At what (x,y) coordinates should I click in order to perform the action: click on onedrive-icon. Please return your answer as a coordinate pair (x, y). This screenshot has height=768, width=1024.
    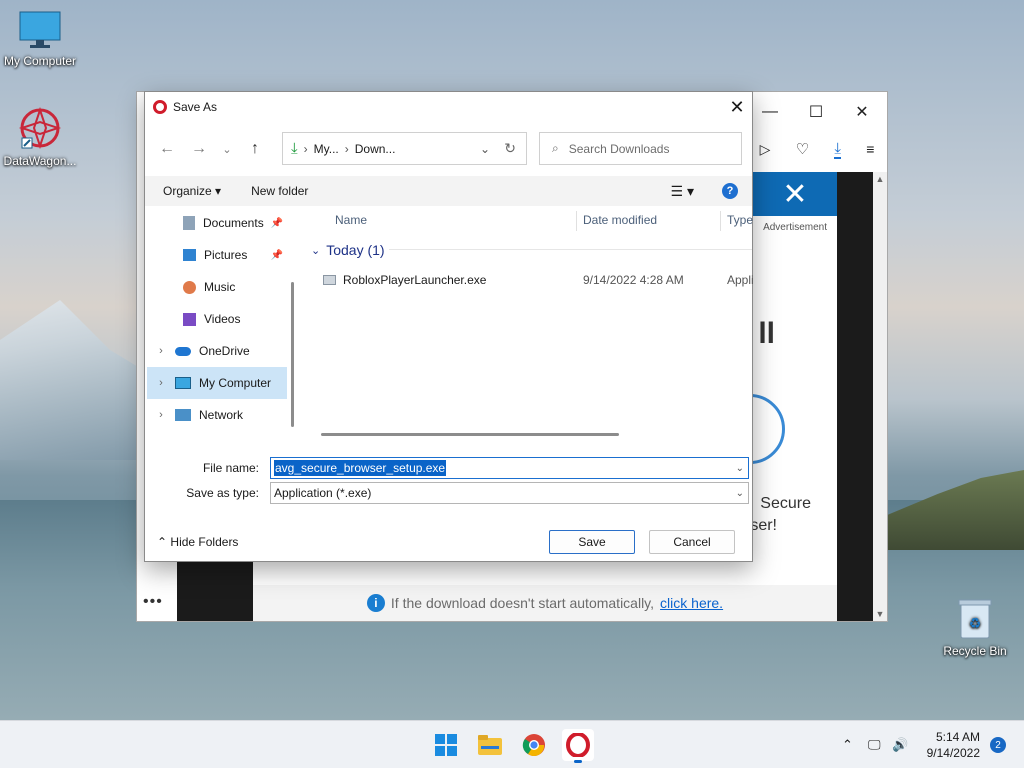
    Looking at the image, I should click on (183, 351).